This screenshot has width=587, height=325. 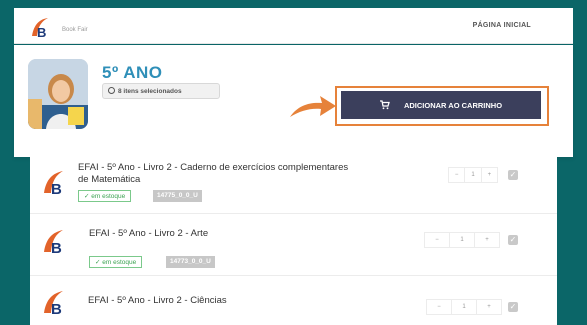 I want to click on sku-badge: 14773_0_0_U, so click(x=190, y=262).